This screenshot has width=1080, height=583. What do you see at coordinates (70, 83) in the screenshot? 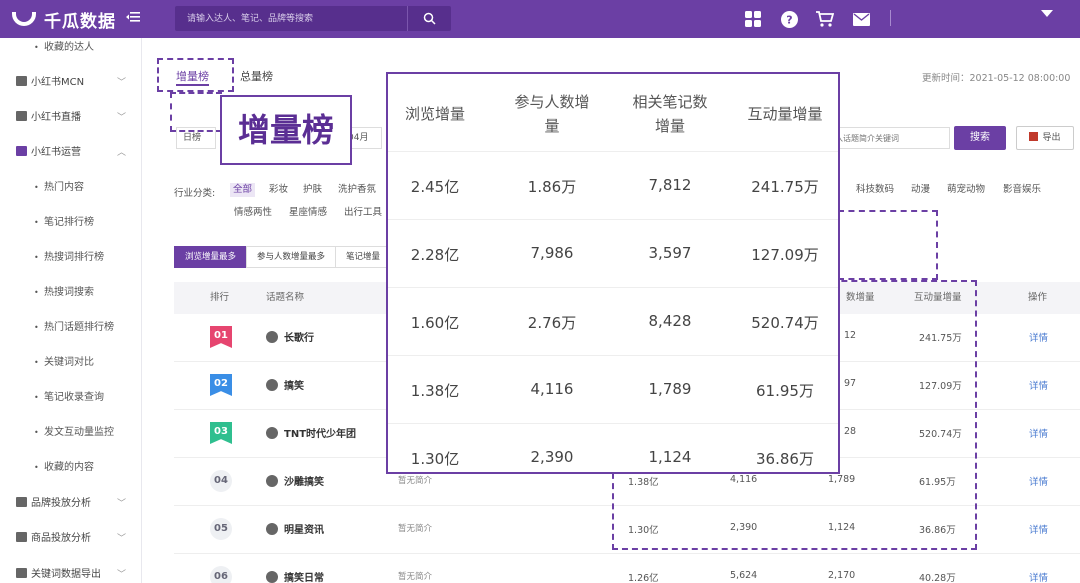
I see `sidebar-group-mcn: 小红书MCN ﹀` at bounding box center [70, 83].